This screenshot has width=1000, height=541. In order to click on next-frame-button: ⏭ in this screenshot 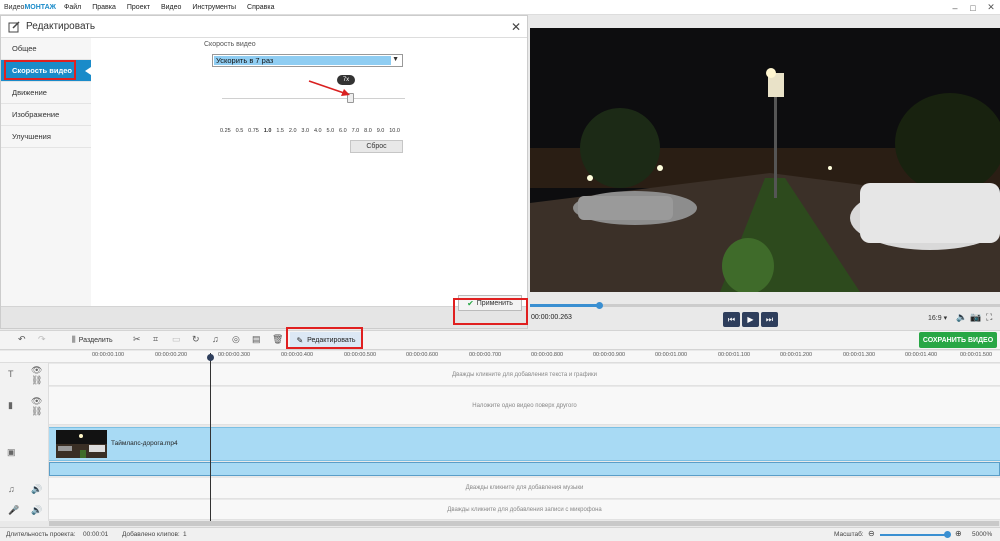, I will do `click(769, 319)`.